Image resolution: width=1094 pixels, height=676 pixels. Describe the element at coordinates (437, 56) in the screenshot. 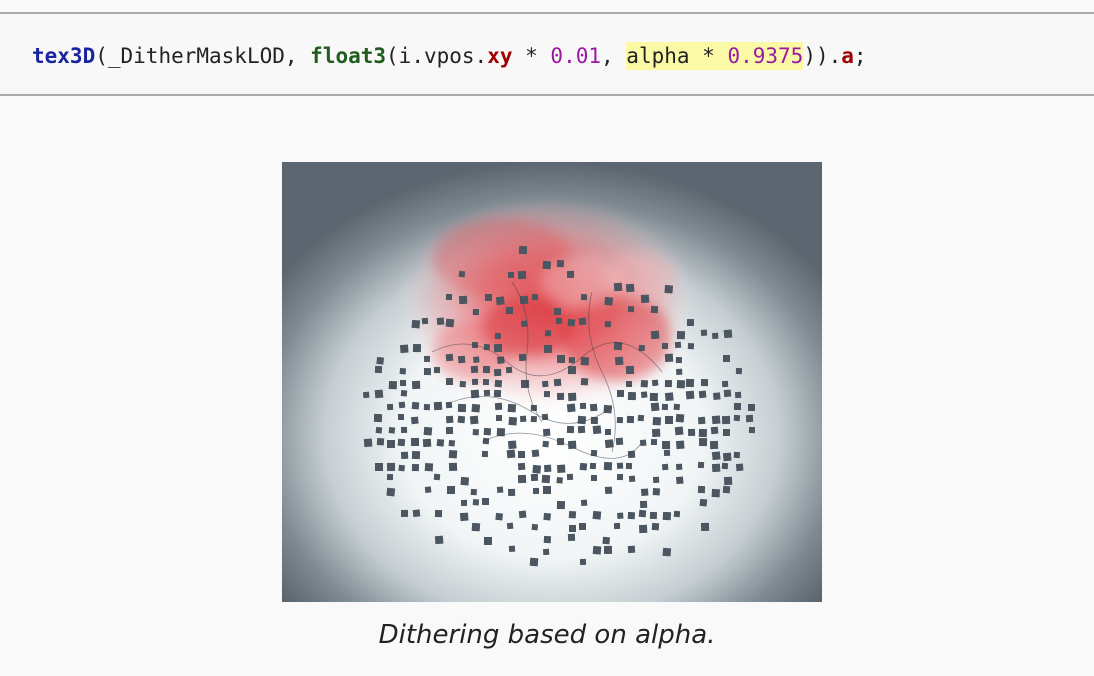

I see `code-constructor-open: (i.vpos.` at that location.